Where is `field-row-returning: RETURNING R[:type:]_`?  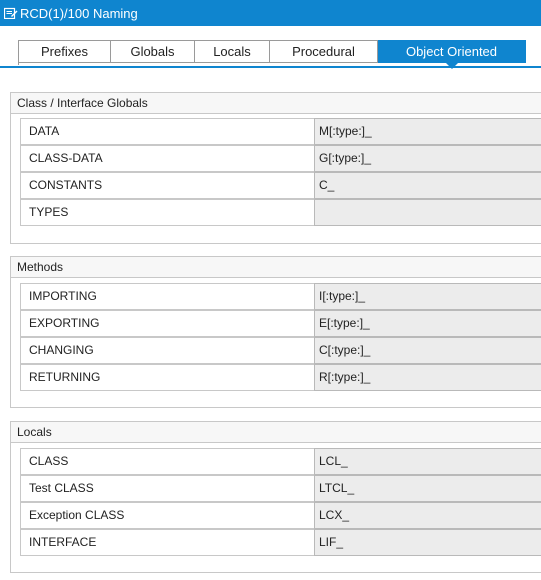
field-row-returning: RETURNING R[:type:]_ is located at coordinates (280, 377).